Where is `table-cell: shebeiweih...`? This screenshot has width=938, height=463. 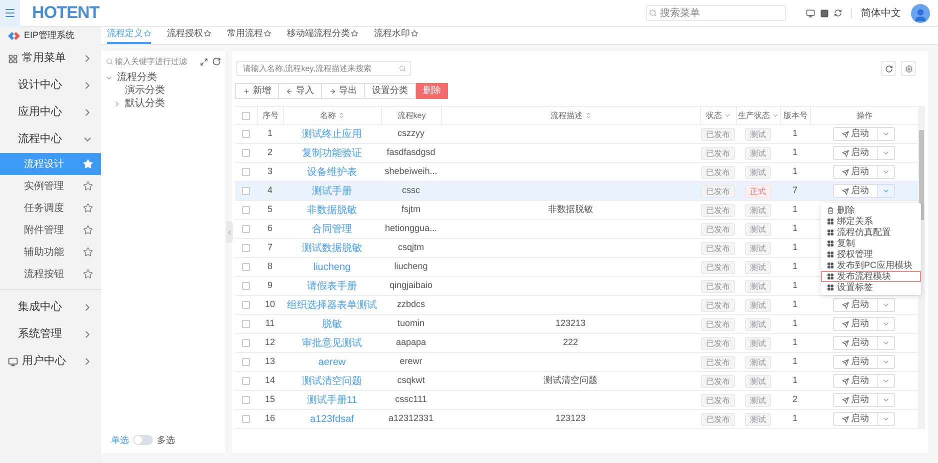
table-cell: shebeiweih... is located at coordinates (411, 171).